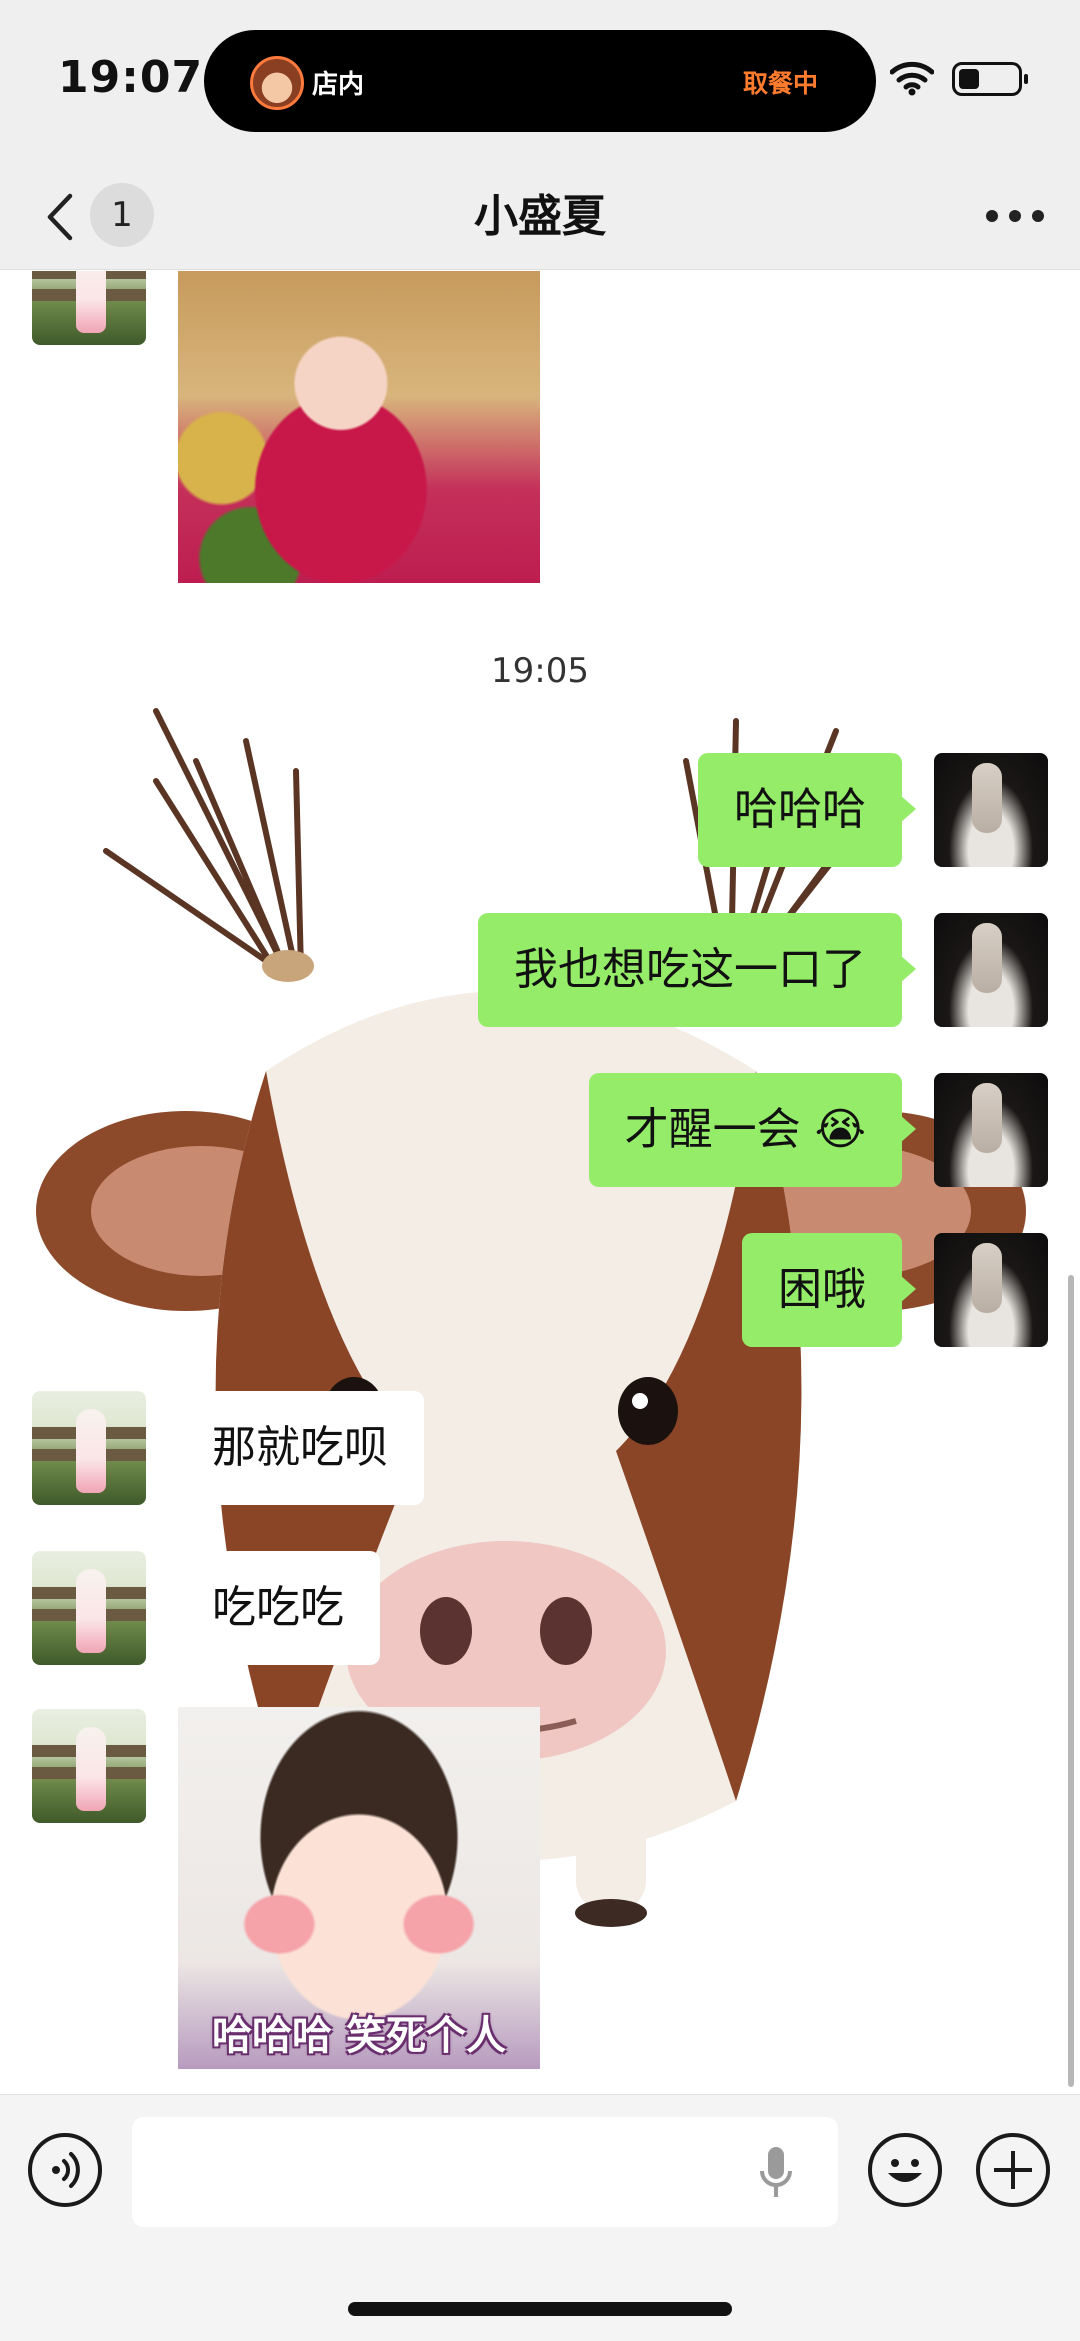 The width and height of the screenshot is (1080, 2341). I want to click on sticker-image, so click(359, 427).